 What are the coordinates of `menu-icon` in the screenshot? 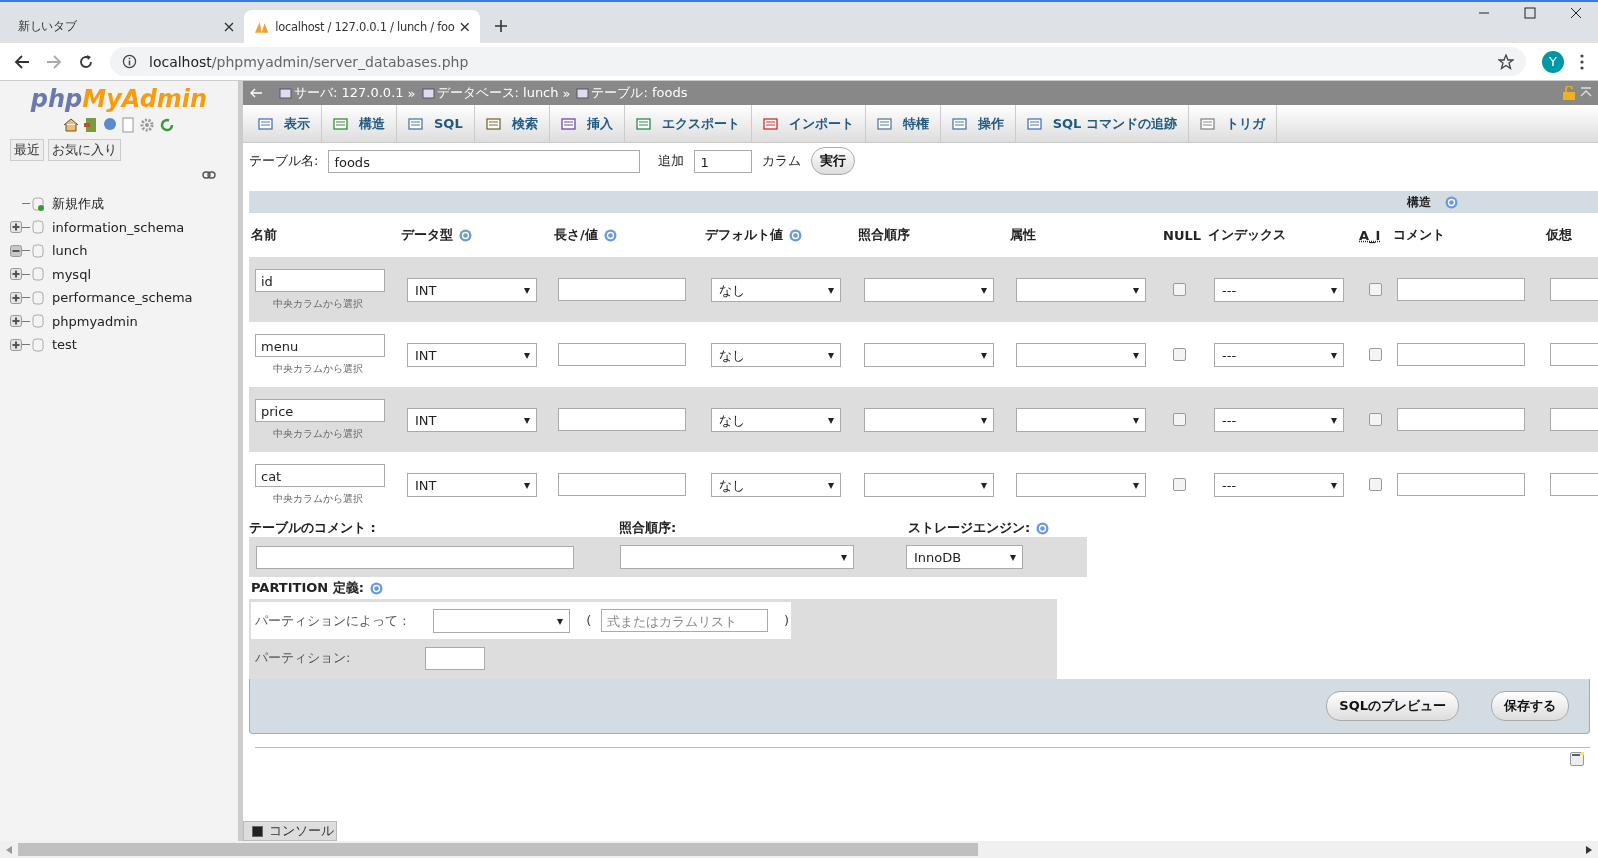 It's located at (1582, 61).